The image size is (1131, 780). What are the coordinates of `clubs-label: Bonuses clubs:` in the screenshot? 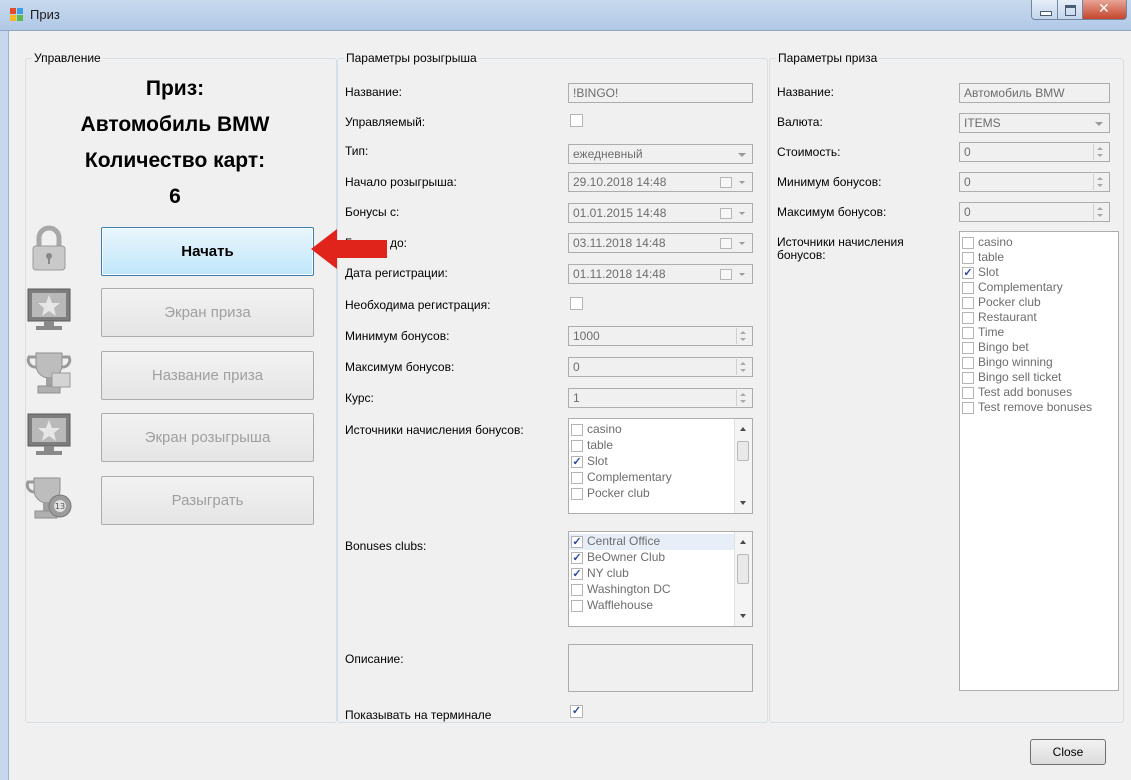 It's located at (386, 546).